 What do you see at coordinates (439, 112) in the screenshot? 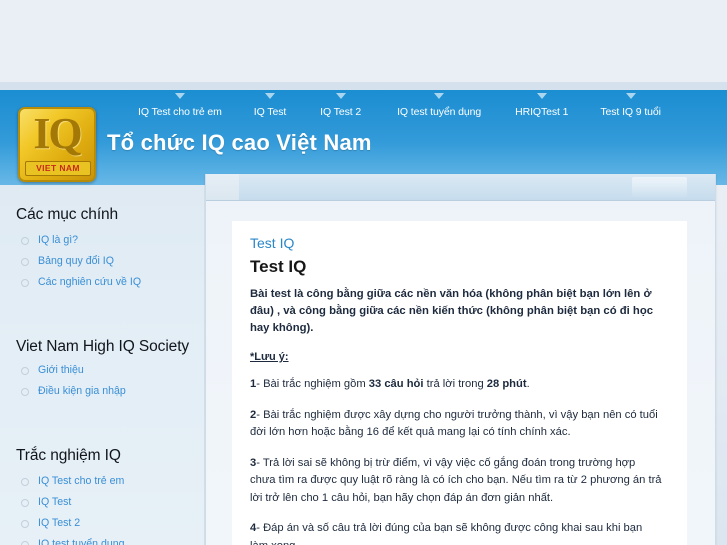
I see `nav-item-label: IQ test tuyển dụng` at bounding box center [439, 112].